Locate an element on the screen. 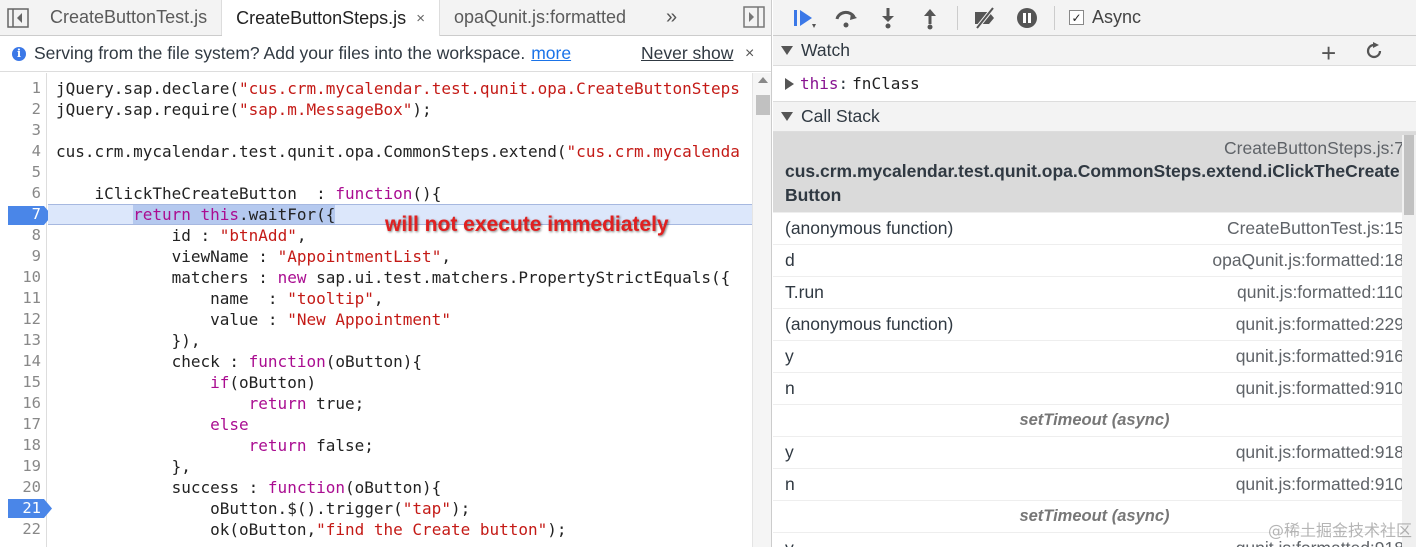 The width and height of the screenshot is (1416, 547). watch-expression: this: fnClass is located at coordinates (1094, 84).